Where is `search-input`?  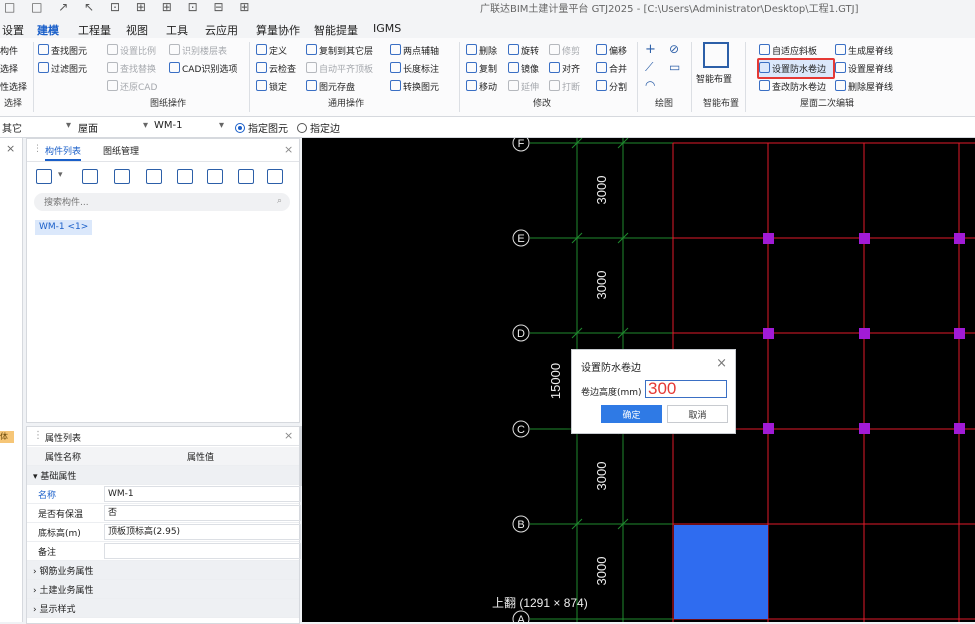 search-input is located at coordinates (154, 202).